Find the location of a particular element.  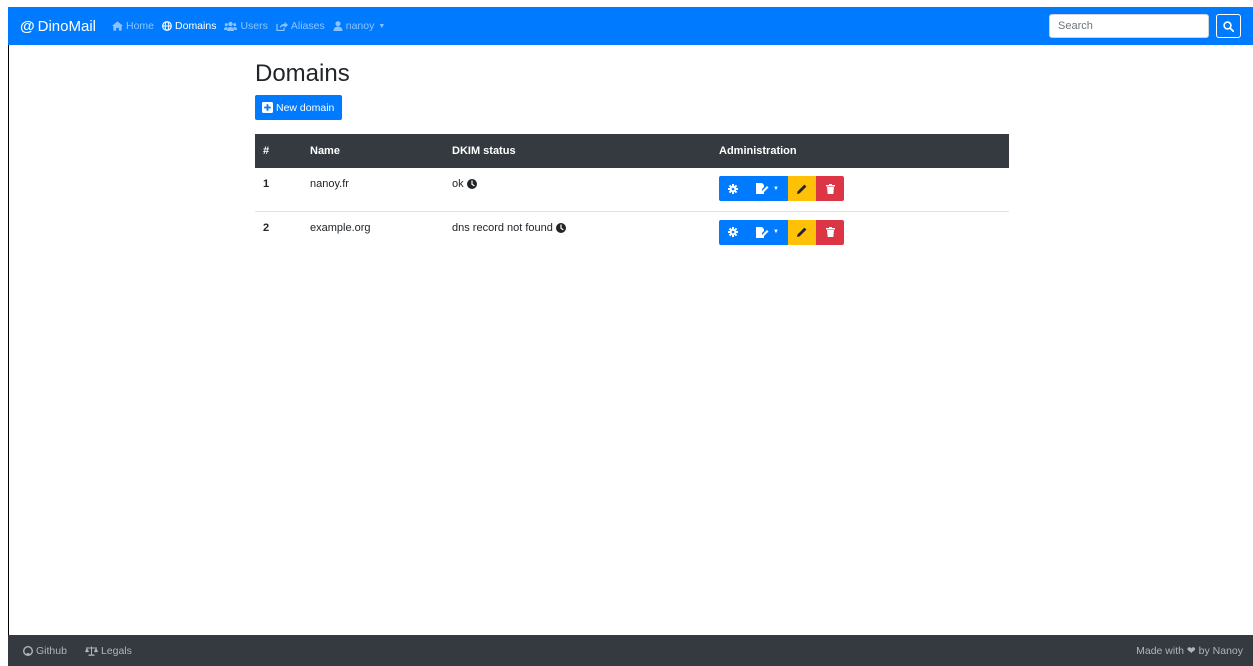

new-domain-button: New domain is located at coordinates (299, 107).